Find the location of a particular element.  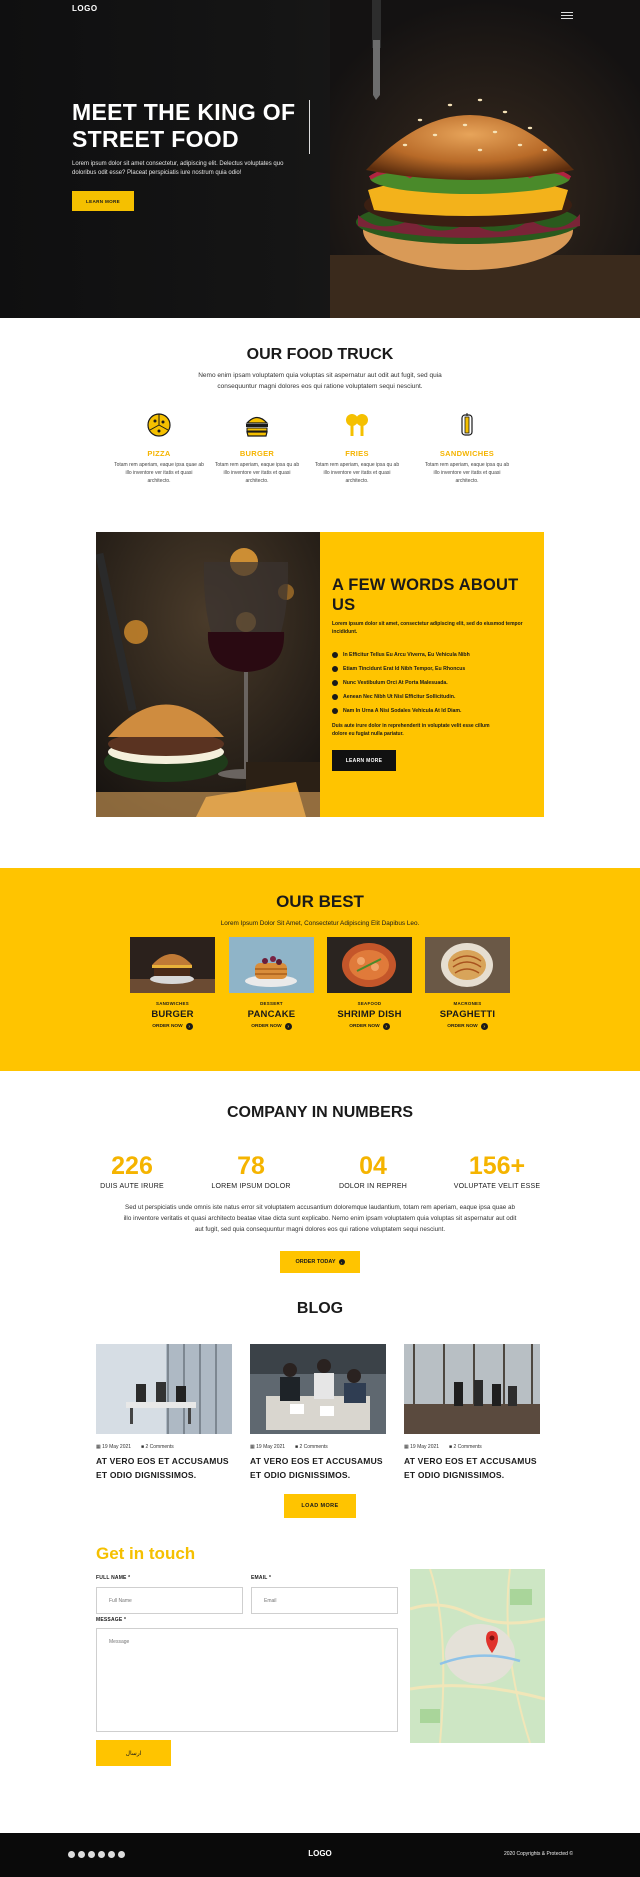

full-name-input is located at coordinates (169, 1600).